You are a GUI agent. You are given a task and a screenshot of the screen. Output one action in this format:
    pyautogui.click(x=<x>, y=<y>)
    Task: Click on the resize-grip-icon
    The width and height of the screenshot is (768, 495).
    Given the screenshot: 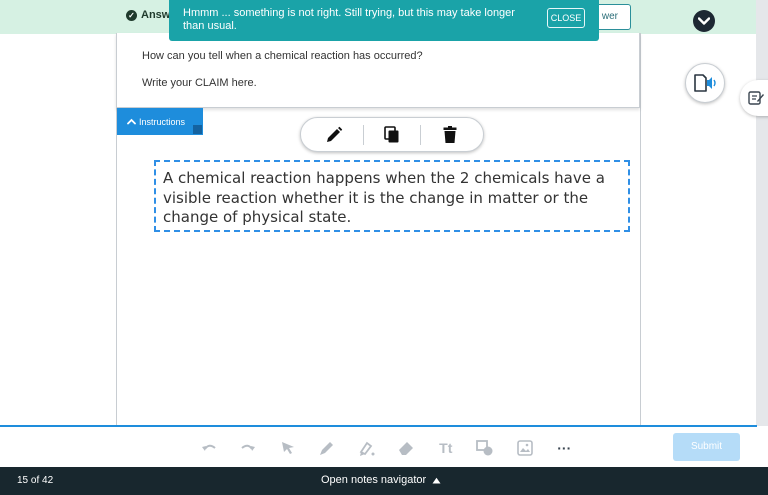 What is the action you would take?
    pyautogui.click(x=197, y=129)
    